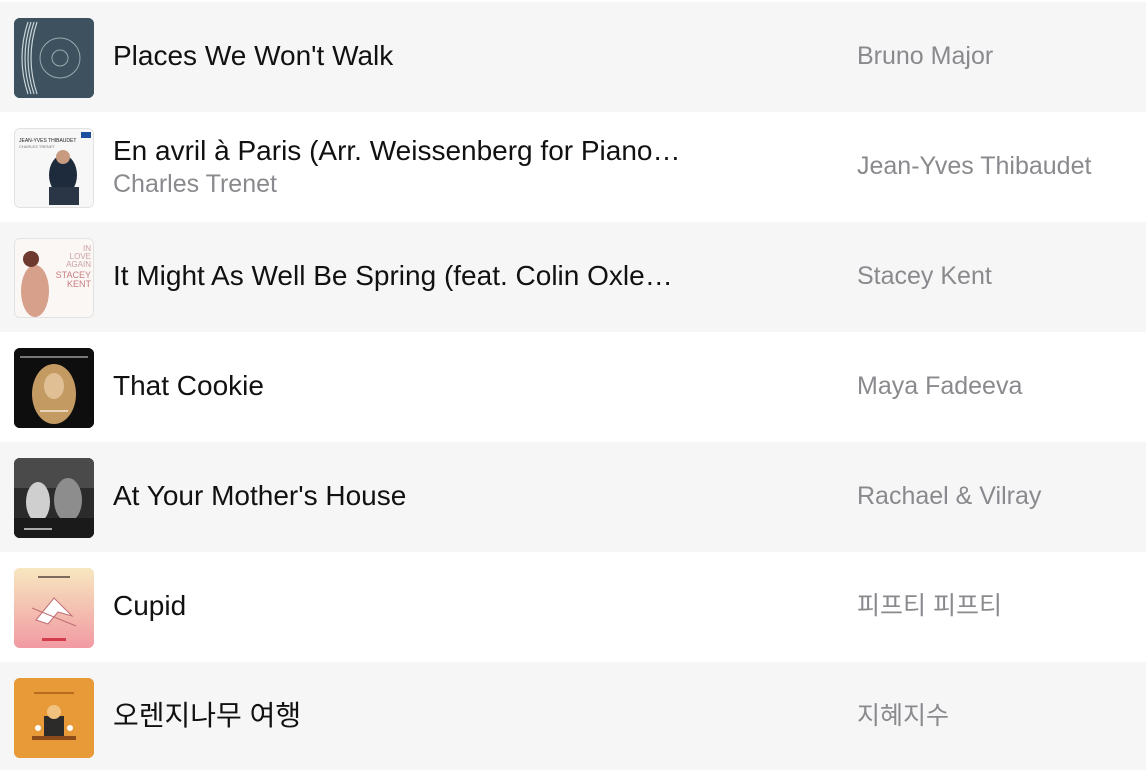  Describe the element at coordinates (253, 55) in the screenshot. I see `song-title: Places We Won't Walk` at that location.